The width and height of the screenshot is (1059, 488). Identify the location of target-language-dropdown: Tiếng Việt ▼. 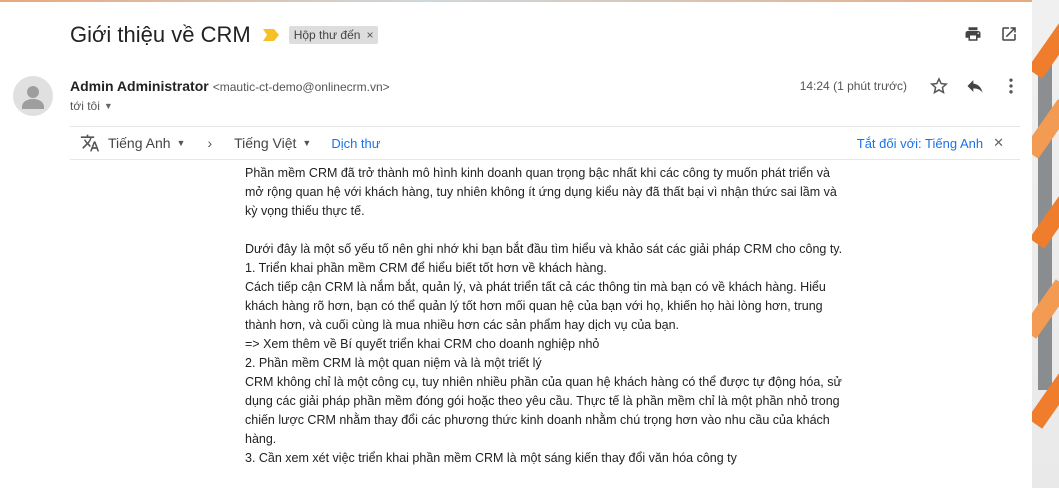
(272, 143).